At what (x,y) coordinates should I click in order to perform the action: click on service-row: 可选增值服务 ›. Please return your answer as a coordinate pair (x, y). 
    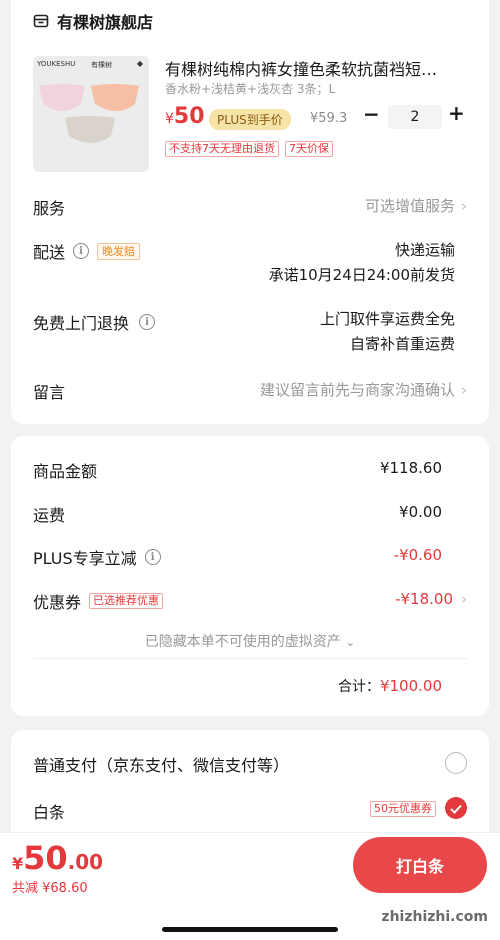
    Looking at the image, I should click on (416, 205).